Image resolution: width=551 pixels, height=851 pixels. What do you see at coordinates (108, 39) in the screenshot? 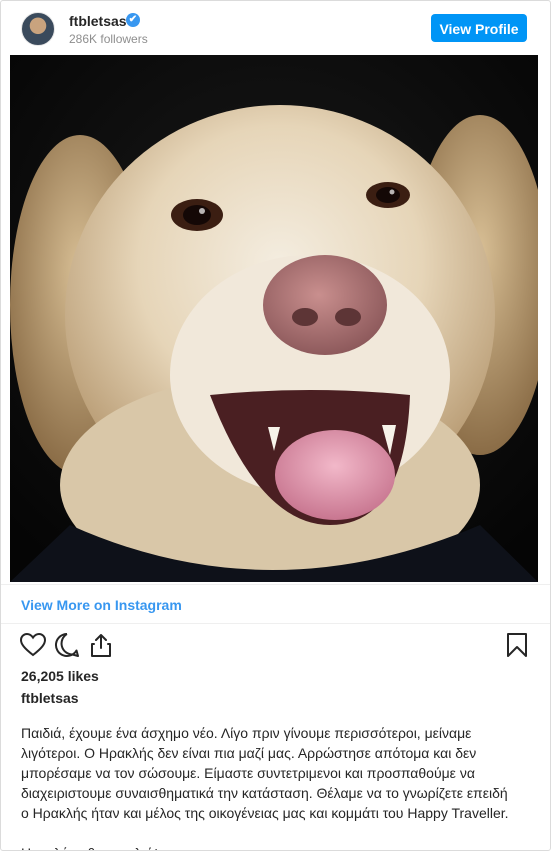
I see `follower-count: 286K followers` at bounding box center [108, 39].